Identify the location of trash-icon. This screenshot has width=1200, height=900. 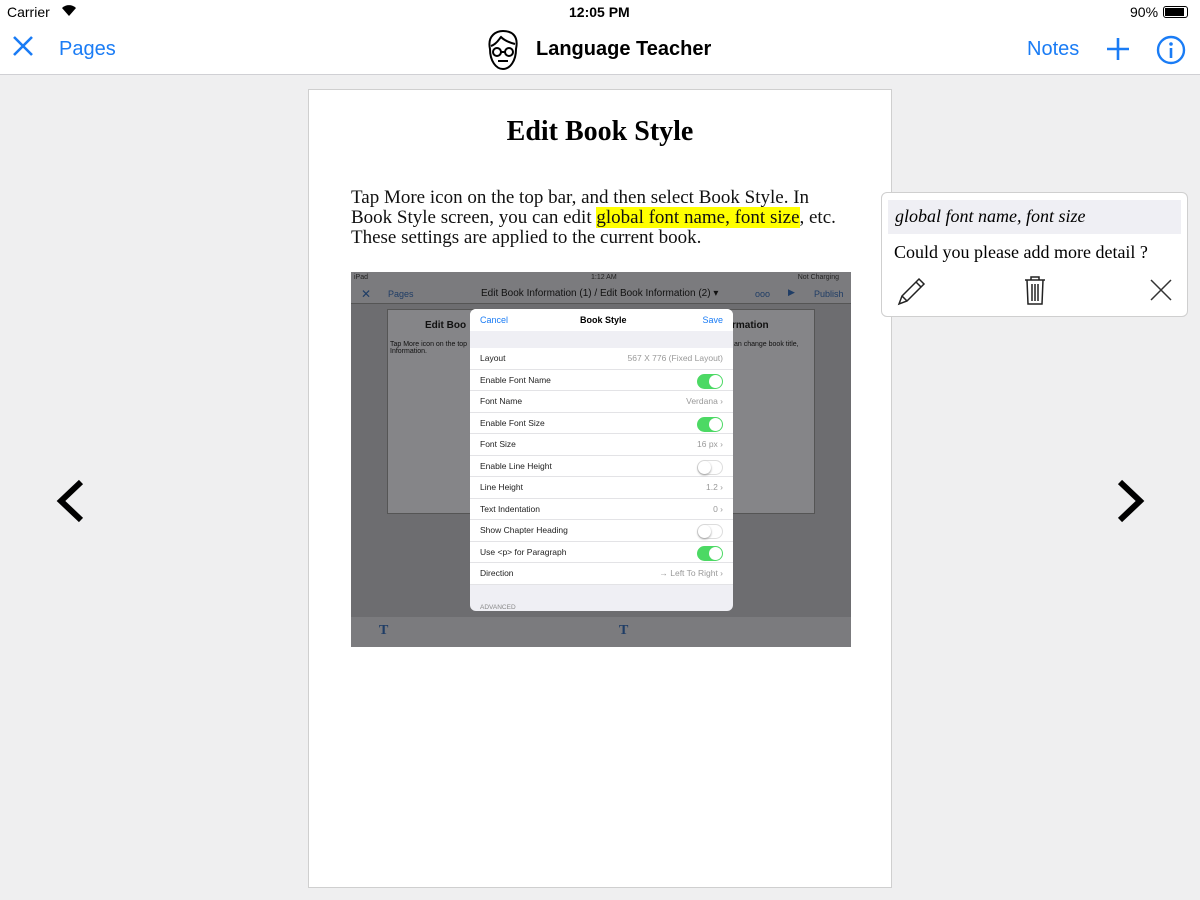
(1035, 290).